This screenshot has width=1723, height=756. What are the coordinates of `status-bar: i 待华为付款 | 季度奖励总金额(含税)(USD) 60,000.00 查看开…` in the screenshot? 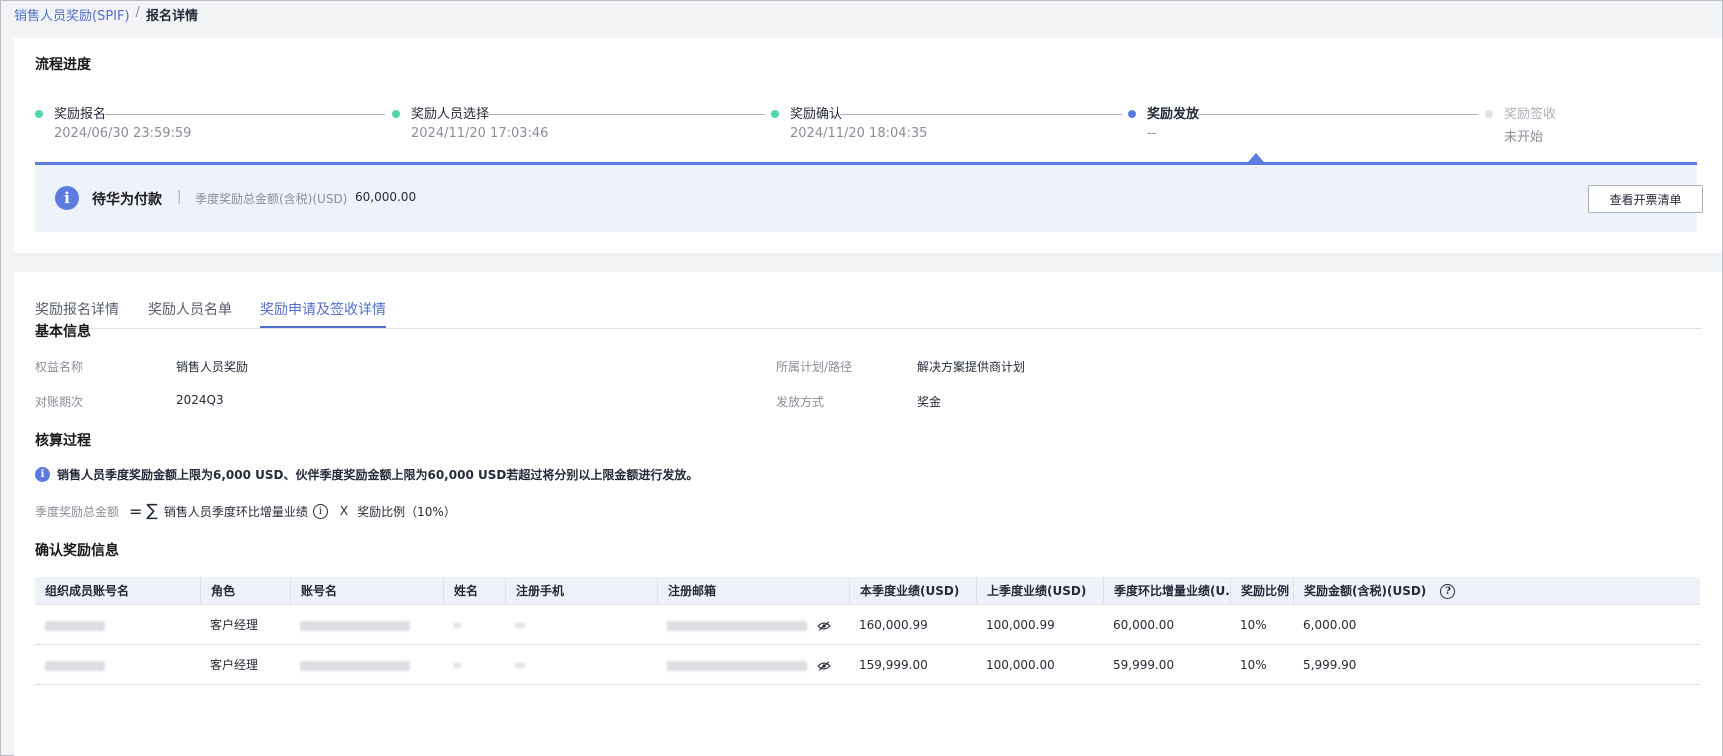 It's located at (869, 197).